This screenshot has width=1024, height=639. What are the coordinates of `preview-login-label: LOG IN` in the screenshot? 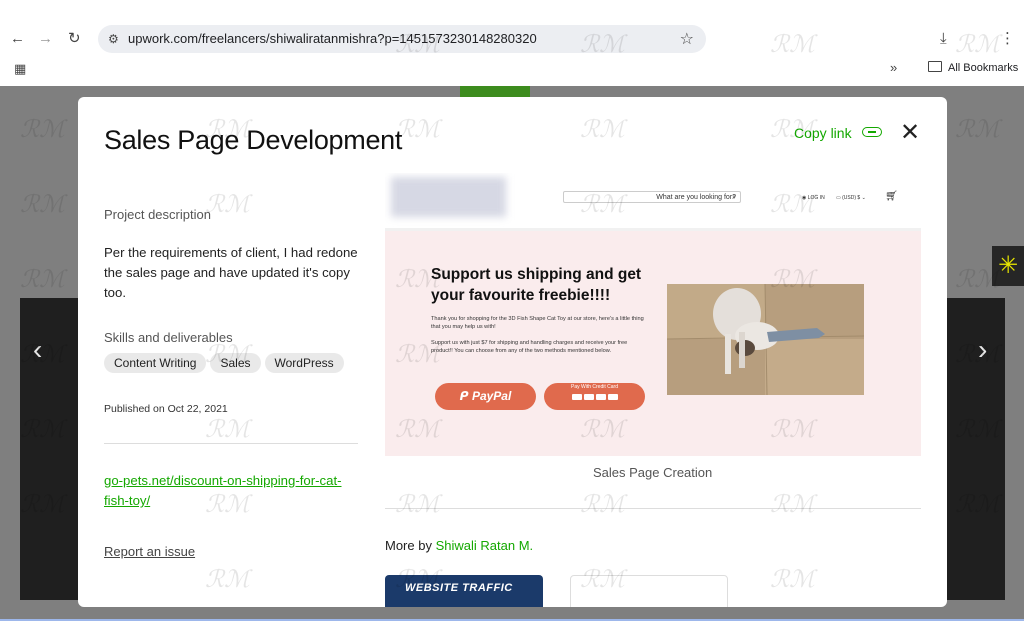 It's located at (816, 198).